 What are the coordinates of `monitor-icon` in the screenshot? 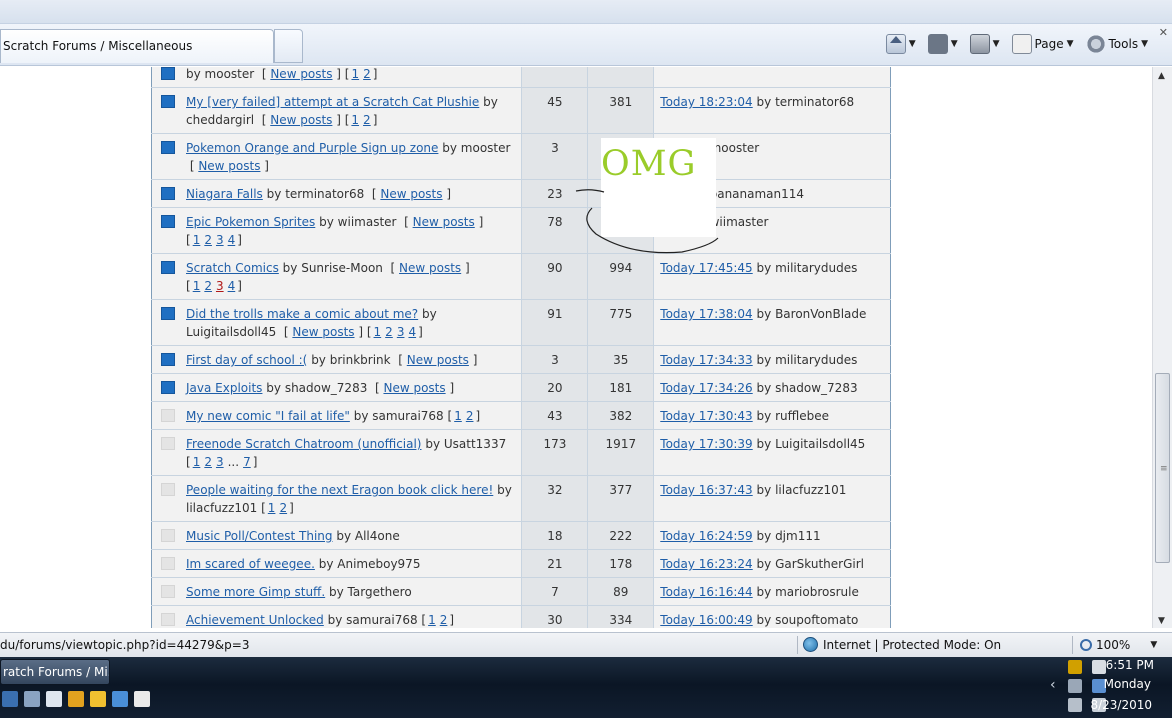 It's located at (1075, 686).